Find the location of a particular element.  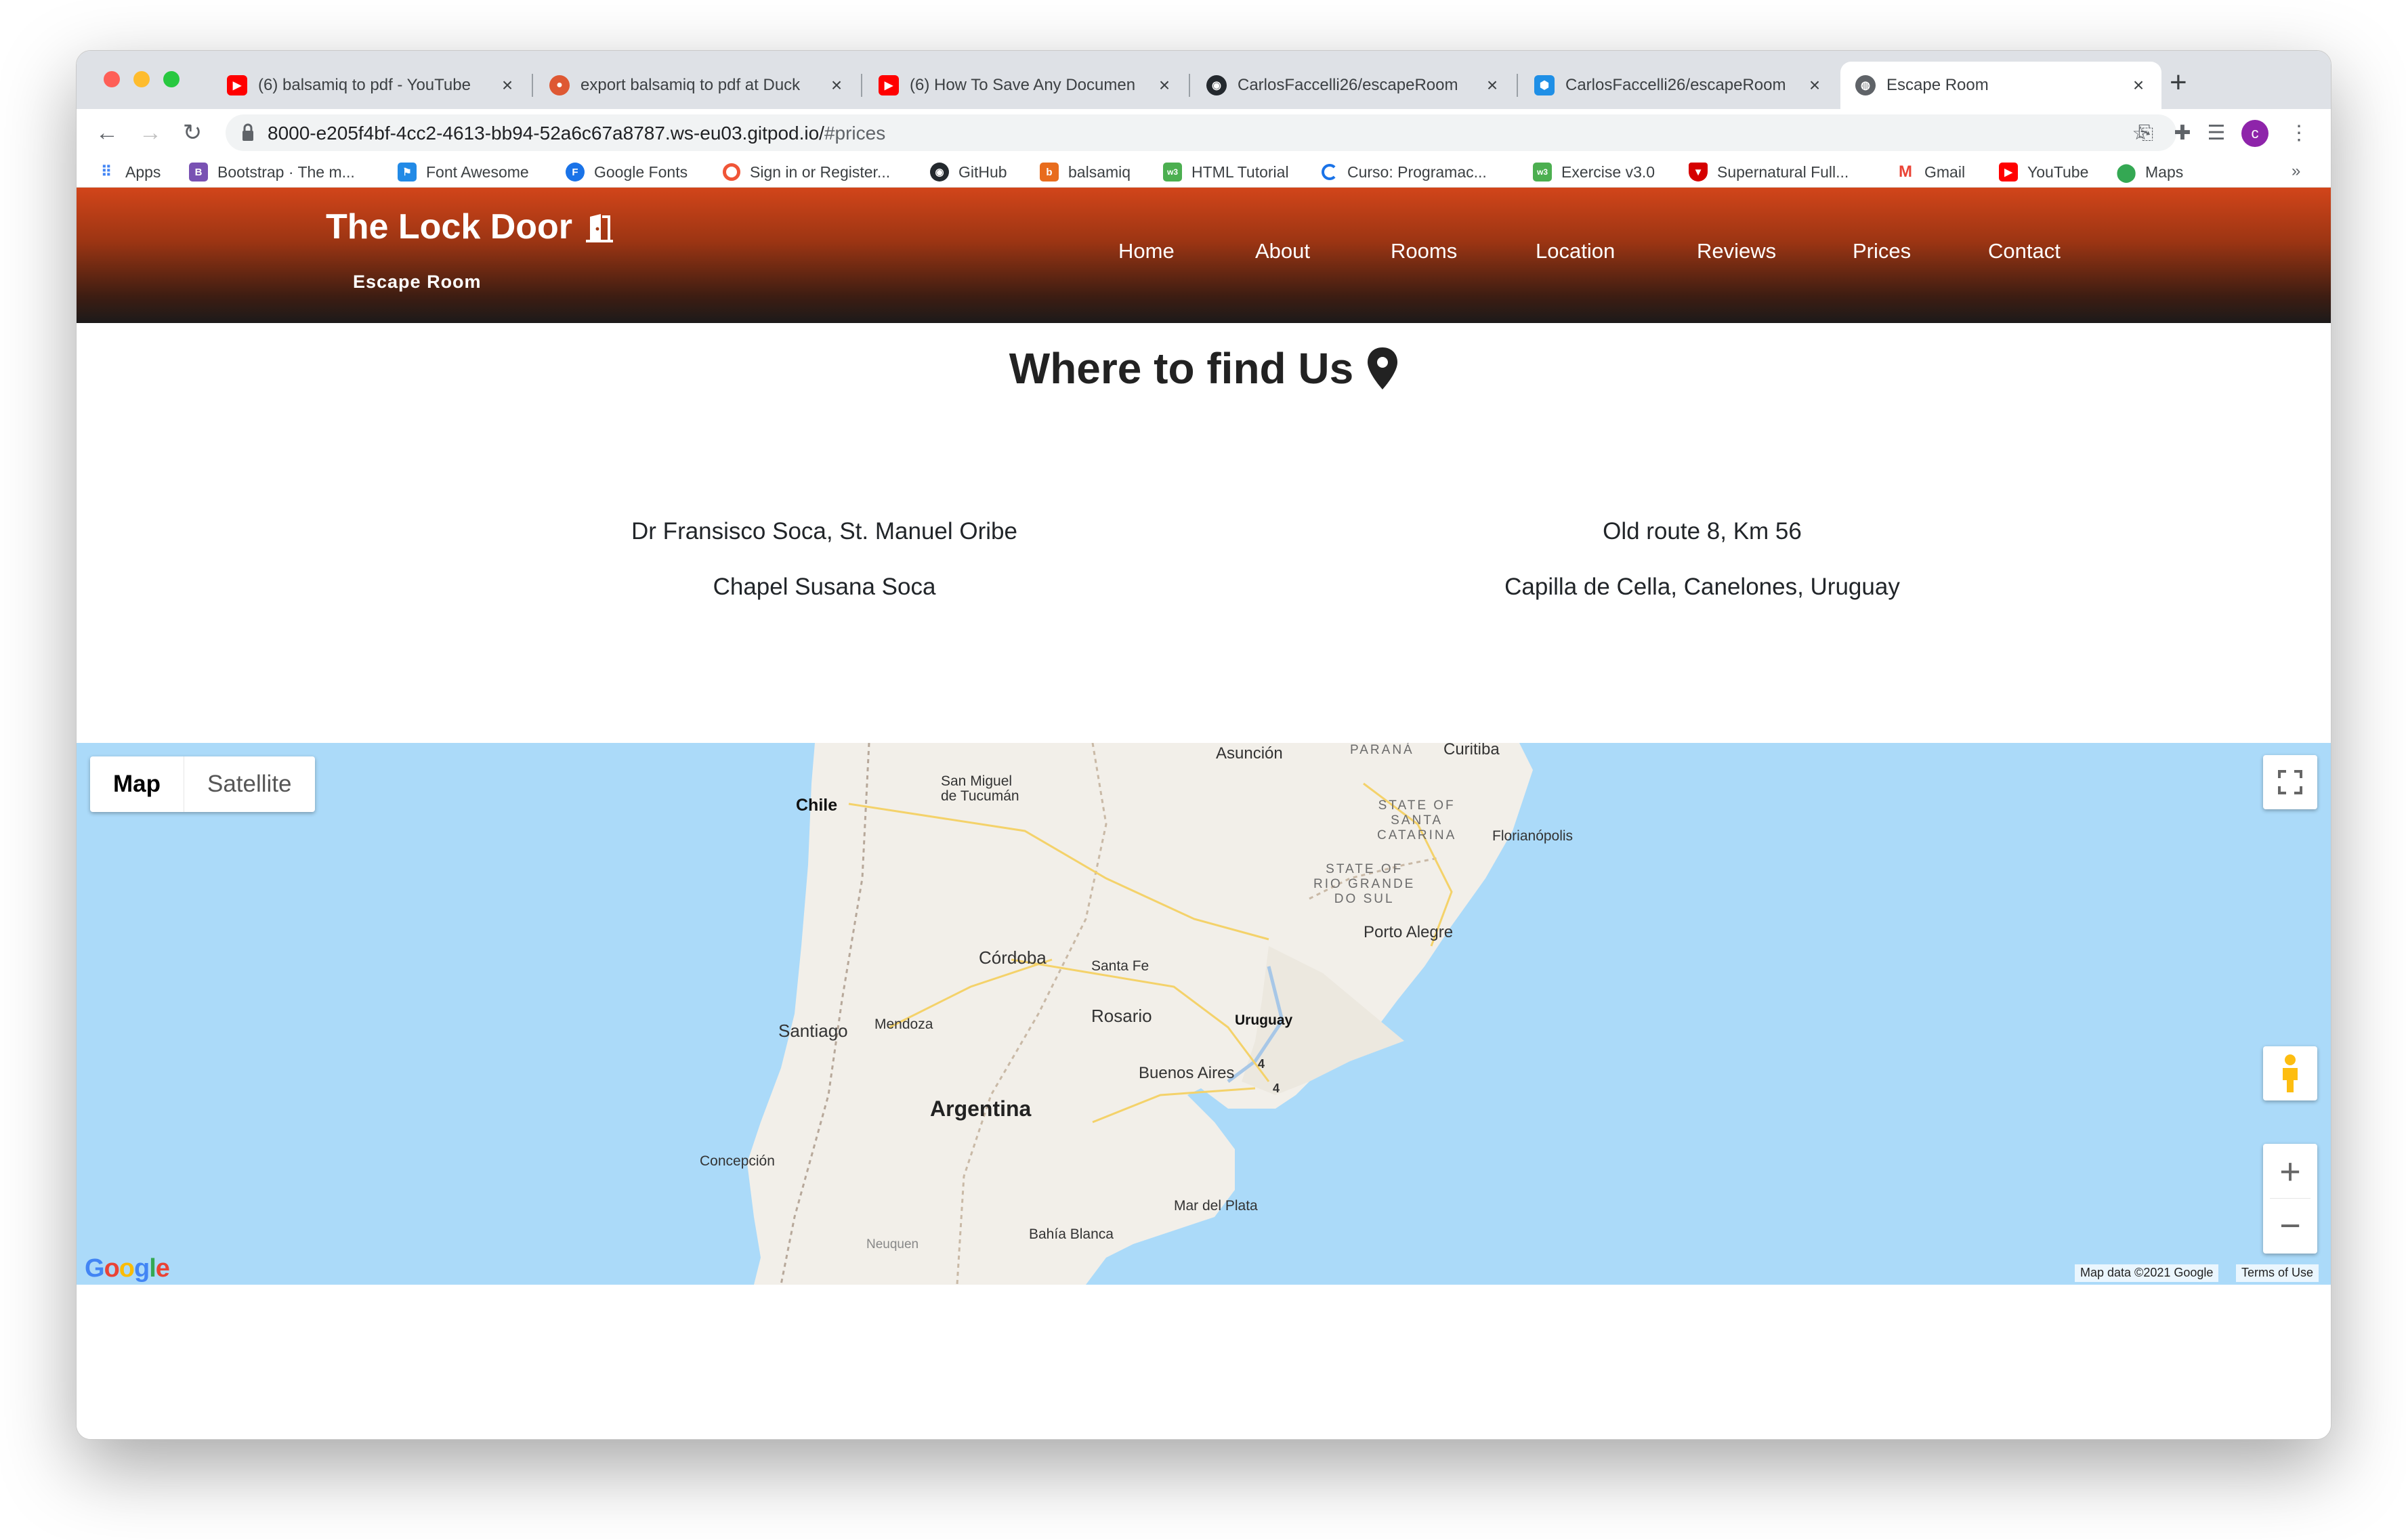

shield-icon: ▼ is located at coordinates (1698, 172).